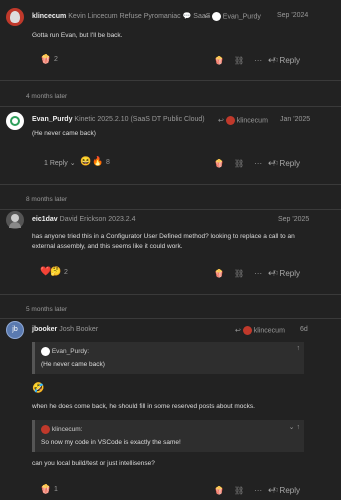  What do you see at coordinates (292, 15) in the screenshot?
I see `post-date: Sep '2024` at bounding box center [292, 15].